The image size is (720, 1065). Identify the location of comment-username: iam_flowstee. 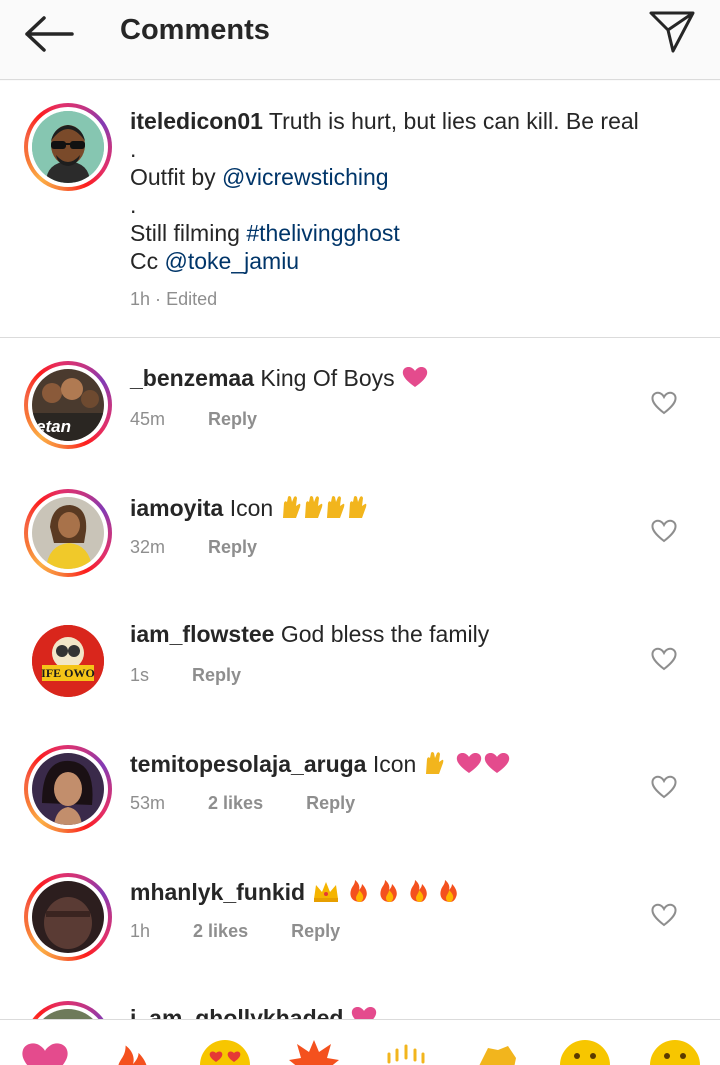
(202, 634).